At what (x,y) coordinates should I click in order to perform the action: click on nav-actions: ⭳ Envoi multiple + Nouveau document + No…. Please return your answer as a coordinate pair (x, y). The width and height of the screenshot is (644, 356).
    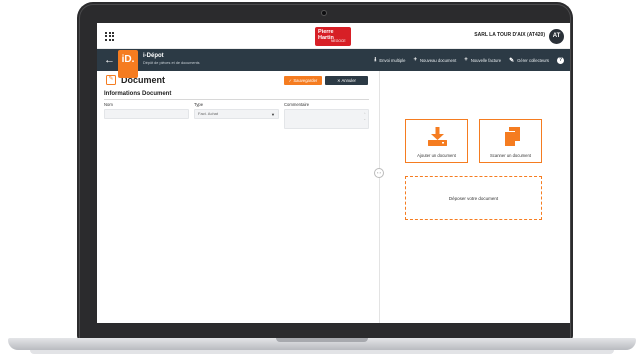
    Looking at the image, I should click on (472, 60).